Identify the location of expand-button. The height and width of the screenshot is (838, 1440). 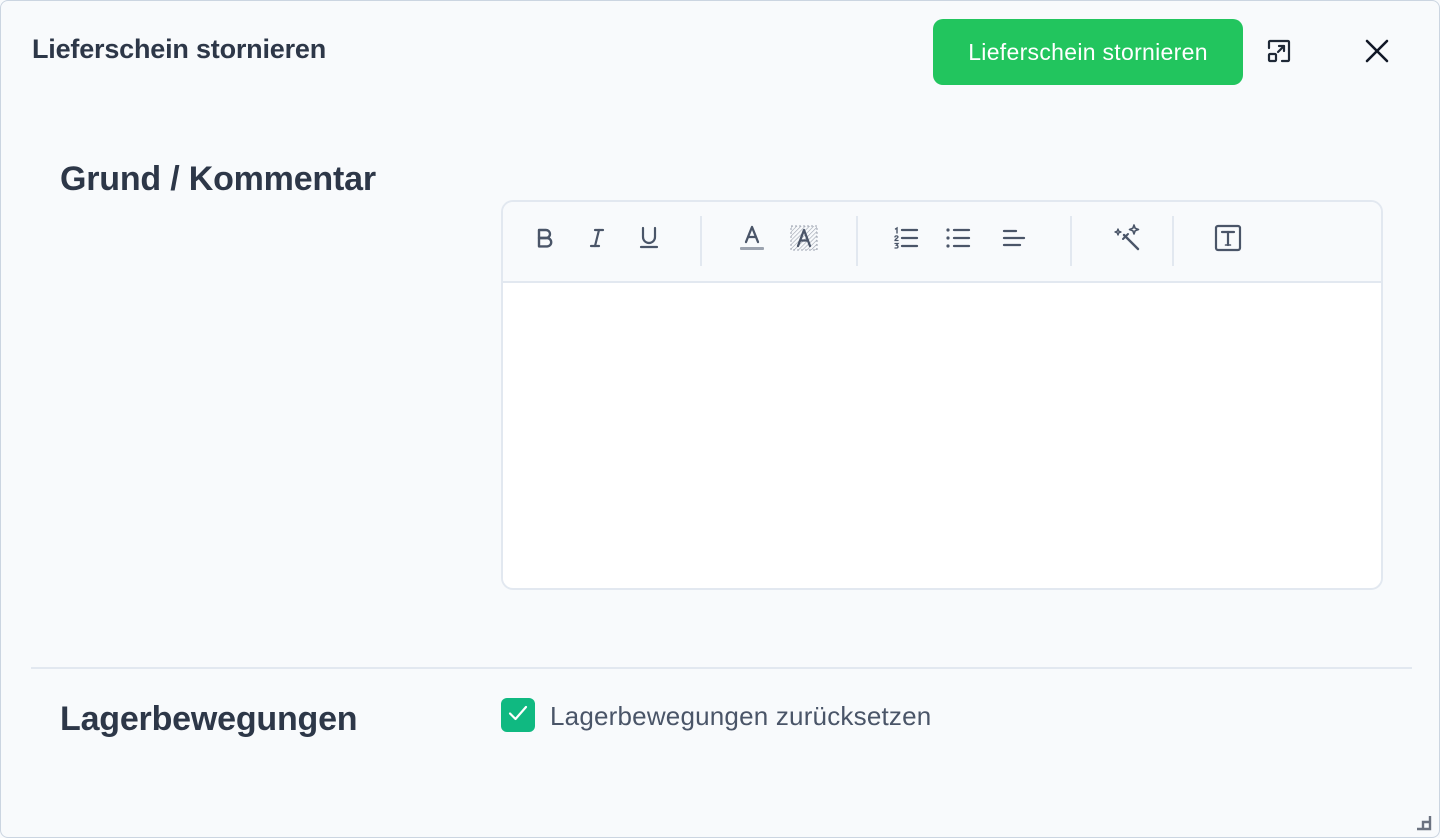
(1279, 53).